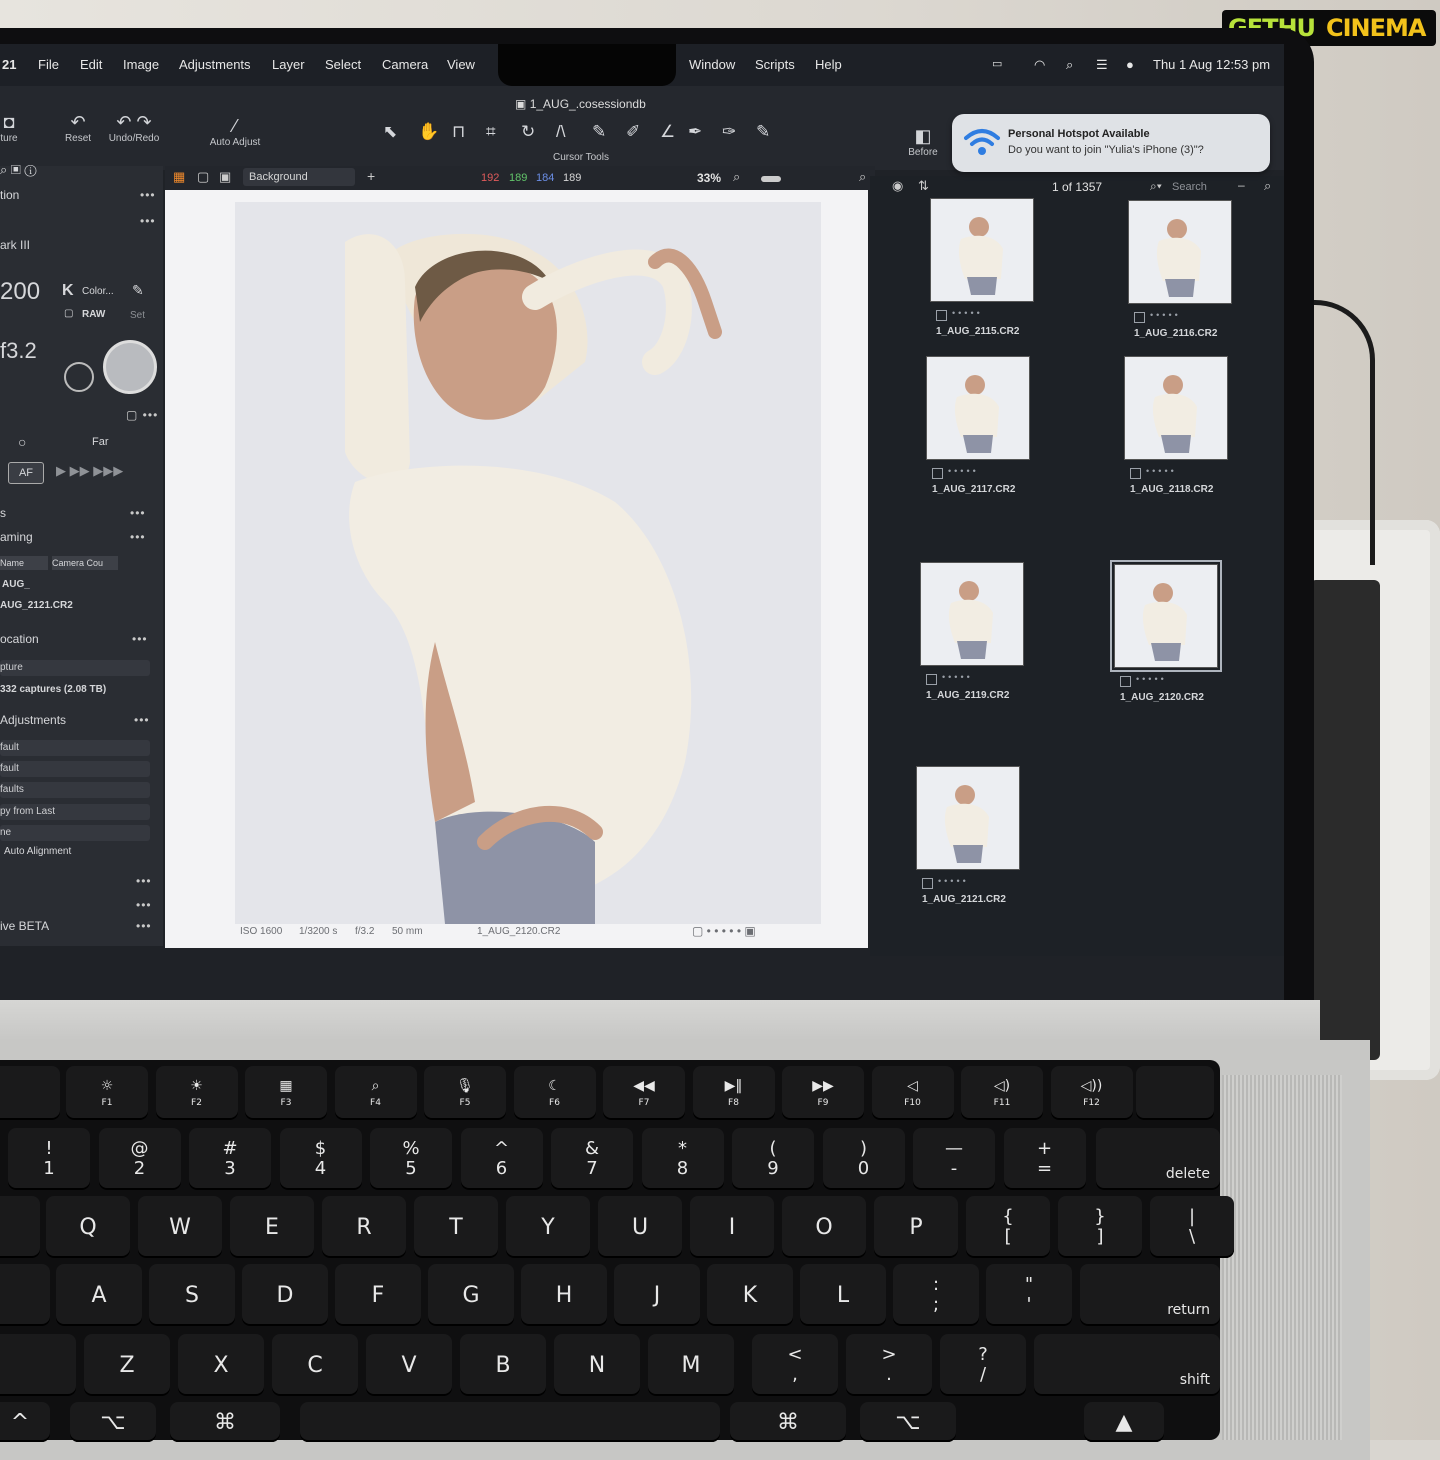 The width and height of the screenshot is (1440, 1460). I want to click on menu-file: File, so click(48, 64).